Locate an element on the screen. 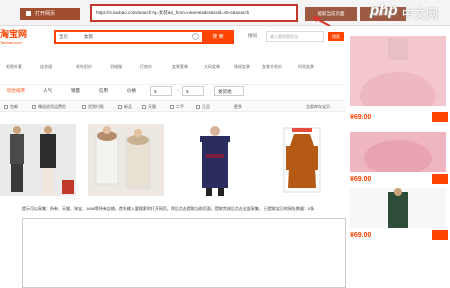 This screenshot has height=288, width=450. filter-cod: 货到付款 is located at coordinates (93, 107).